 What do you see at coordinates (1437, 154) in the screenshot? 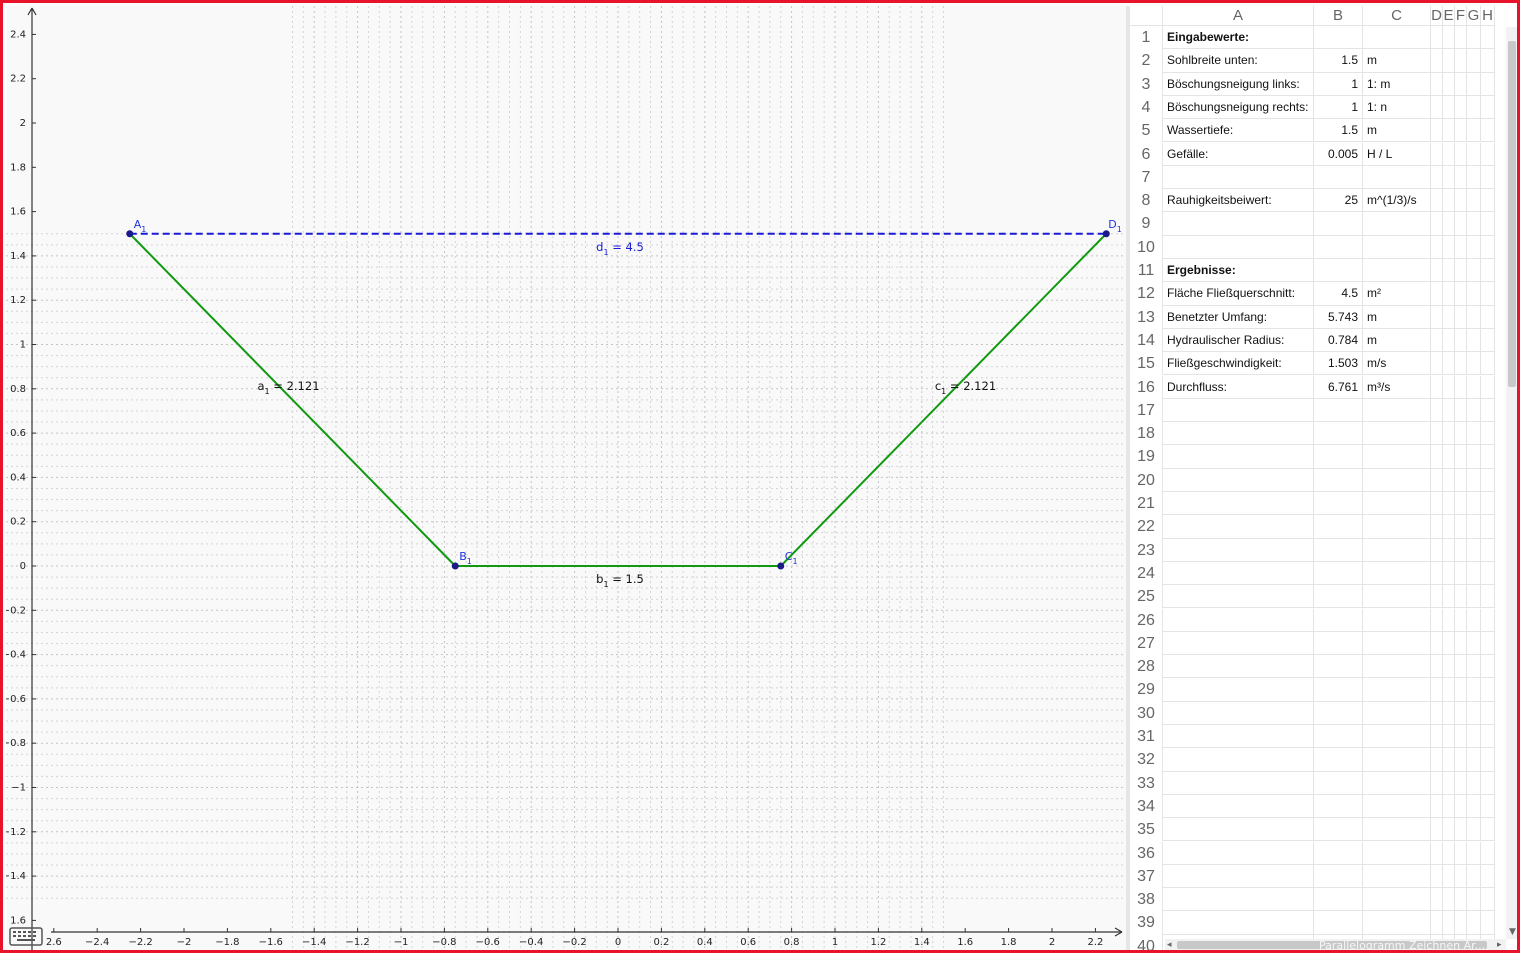
I see `cell-d6` at bounding box center [1437, 154].